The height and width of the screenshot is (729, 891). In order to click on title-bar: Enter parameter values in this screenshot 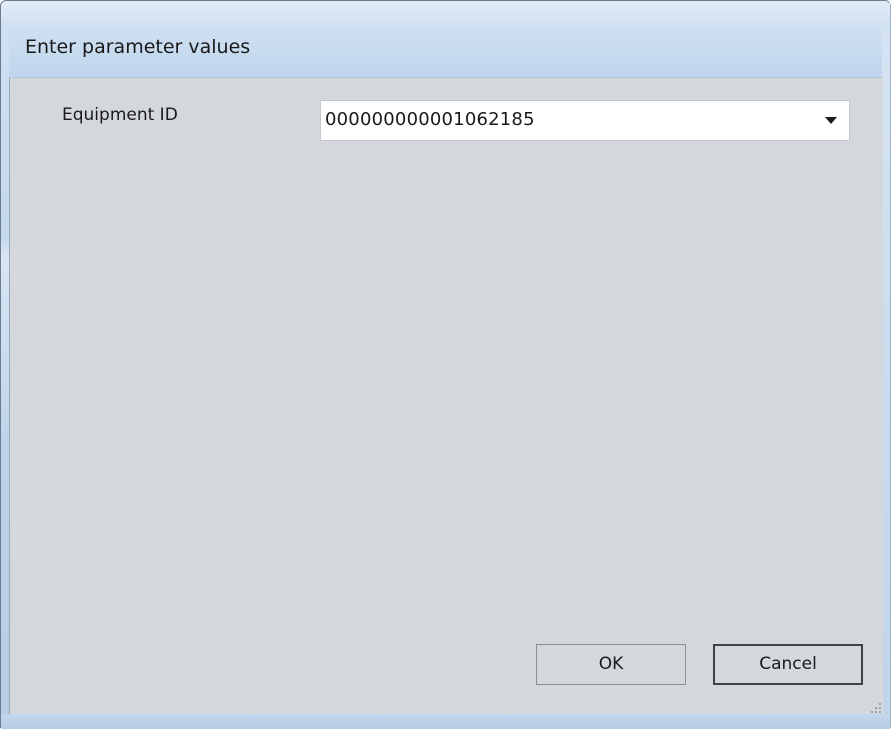, I will do `click(445, 39)`.